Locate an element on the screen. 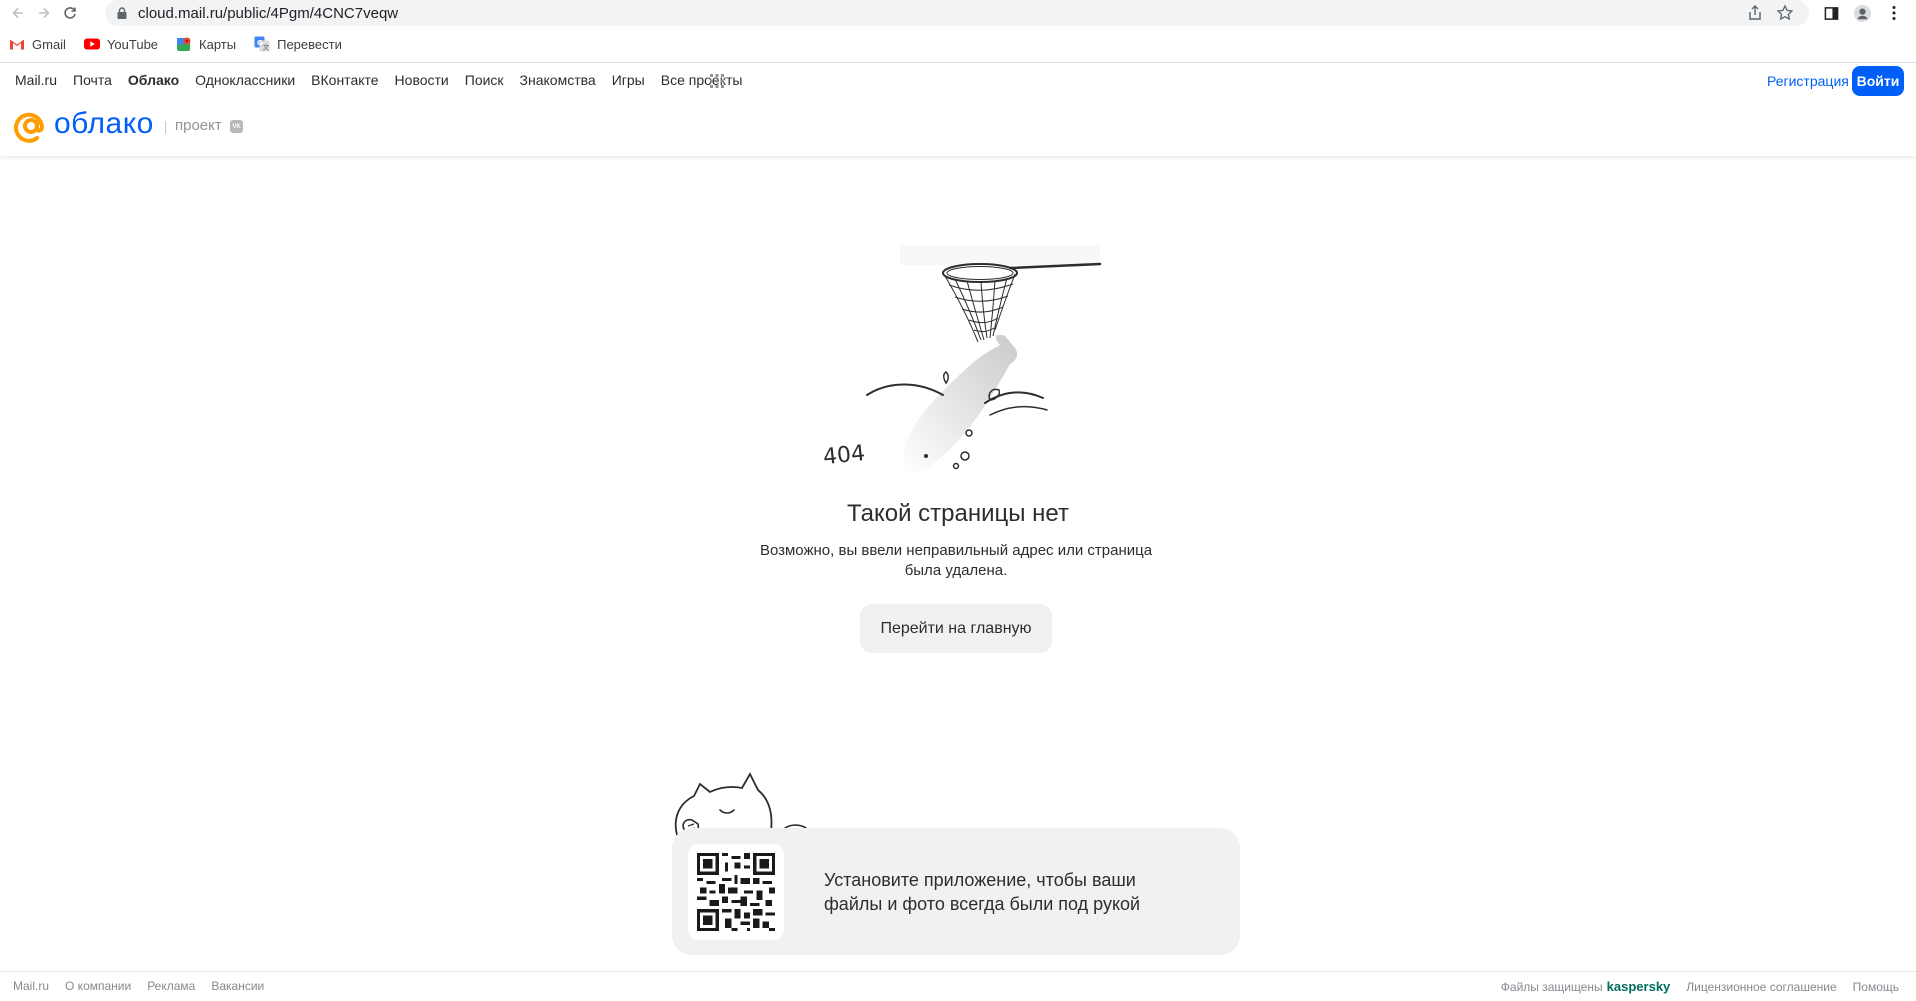 Image resolution: width=1916 pixels, height=1001 pixels. bookmarks-bar: Gmail YouTube Карты G文 Перевести is located at coordinates (958, 44).